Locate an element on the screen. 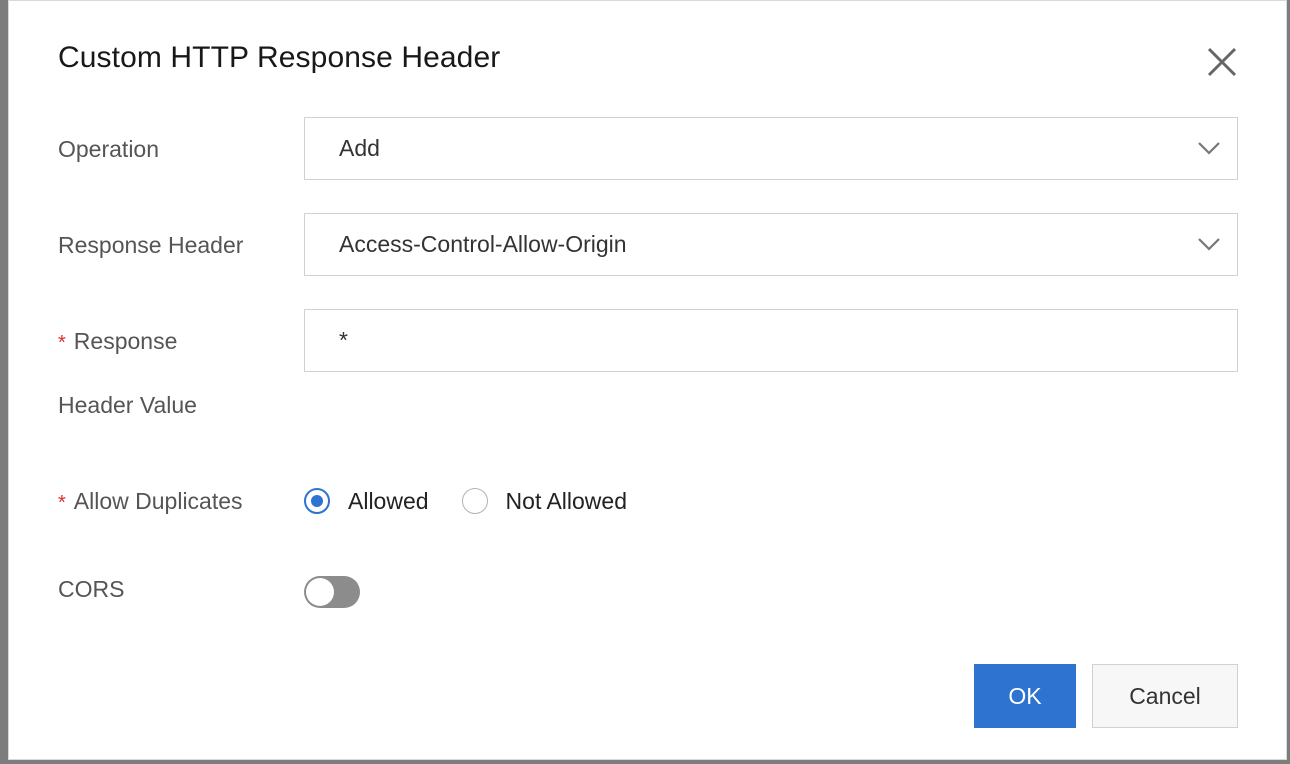 The image size is (1290, 764). close-button is located at coordinates (1222, 62).